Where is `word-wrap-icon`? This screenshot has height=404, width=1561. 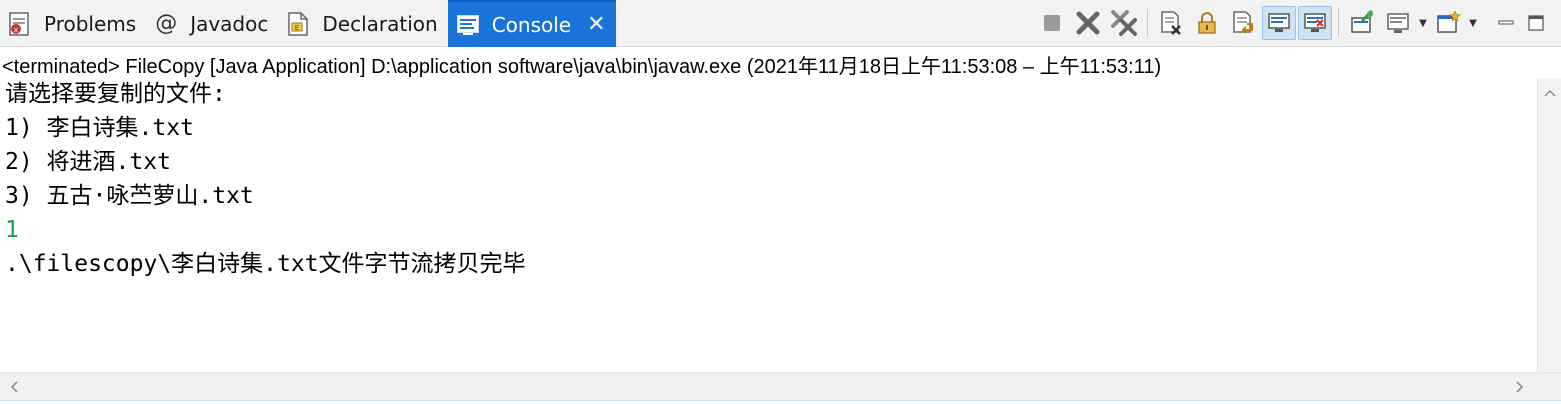 word-wrap-icon is located at coordinates (1243, 22).